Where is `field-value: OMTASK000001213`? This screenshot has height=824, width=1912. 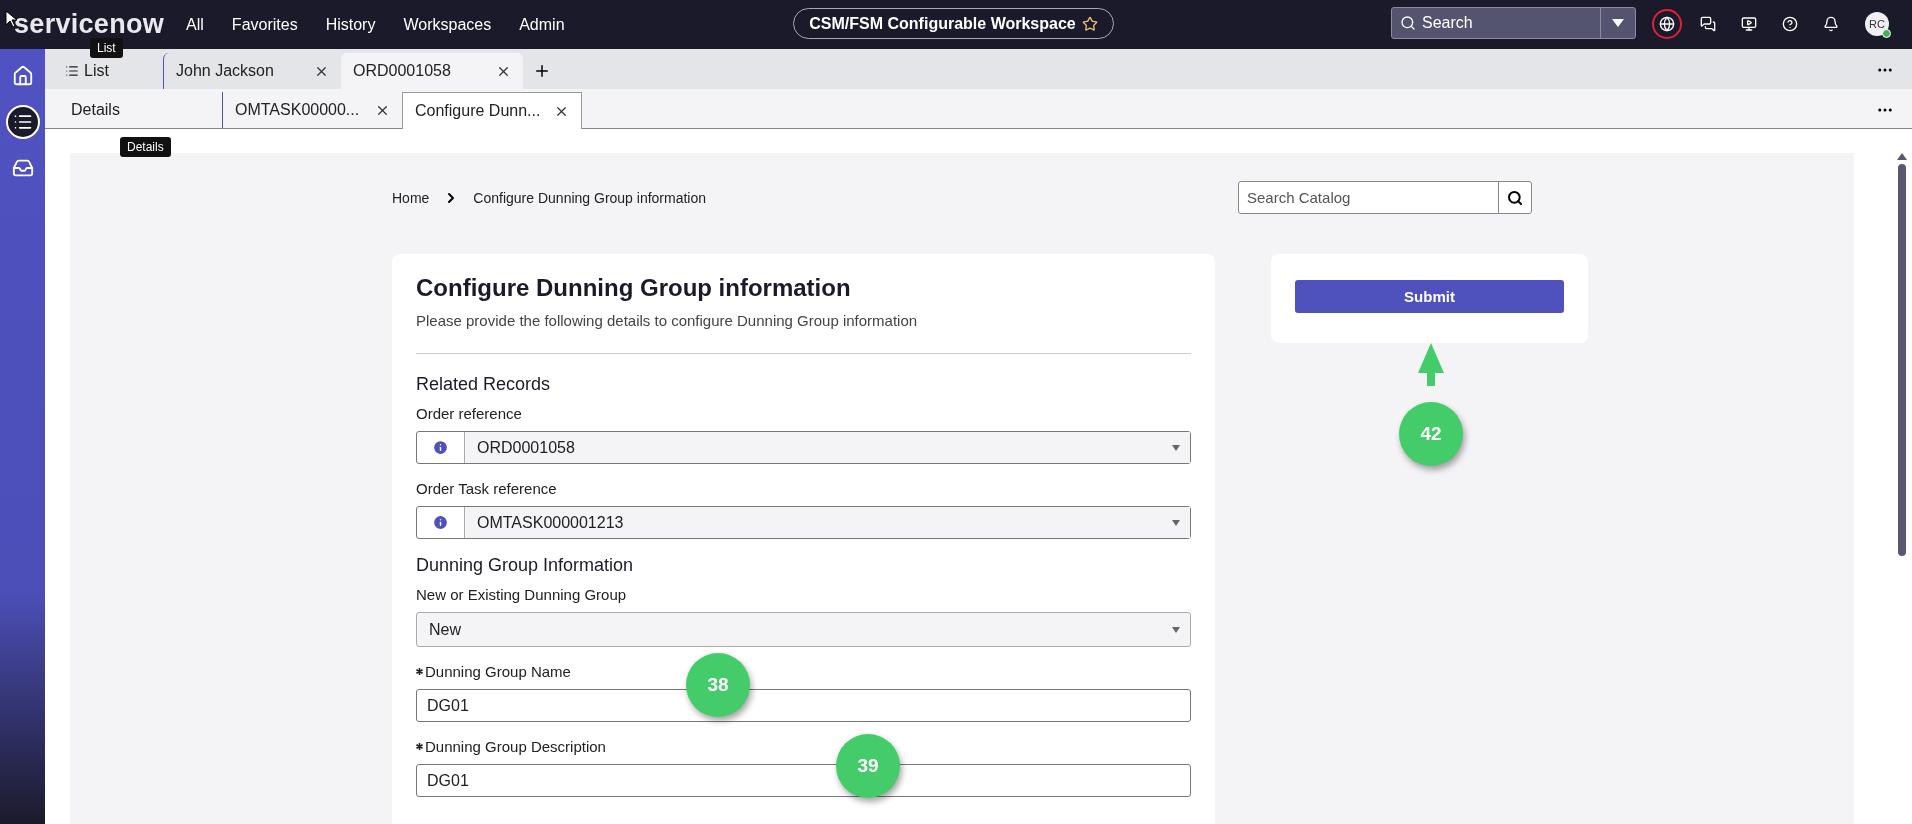
field-value: OMTASK000001213 is located at coordinates (550, 522).